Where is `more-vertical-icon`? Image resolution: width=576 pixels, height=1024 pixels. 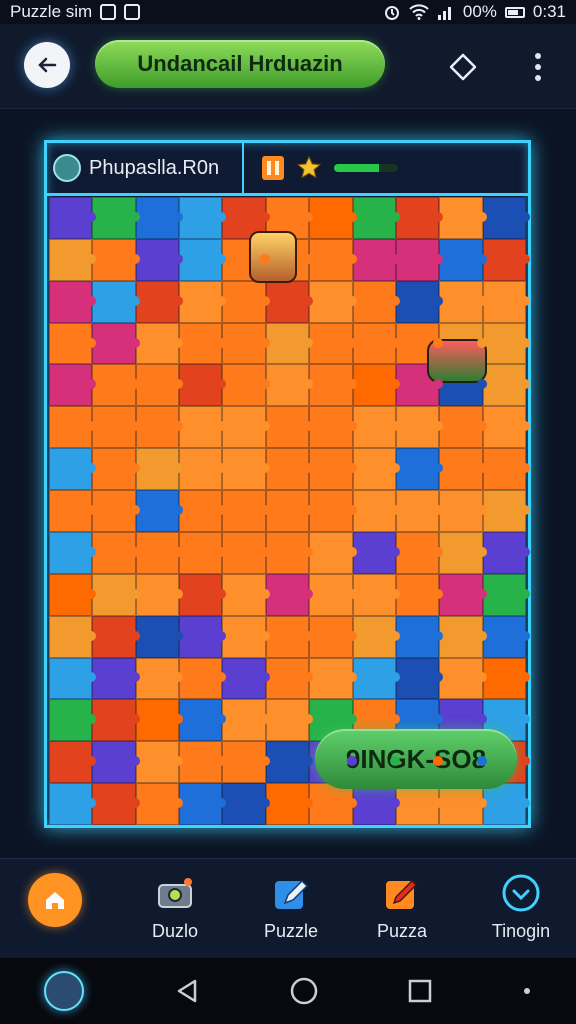
more-vertical-icon is located at coordinates (538, 67).